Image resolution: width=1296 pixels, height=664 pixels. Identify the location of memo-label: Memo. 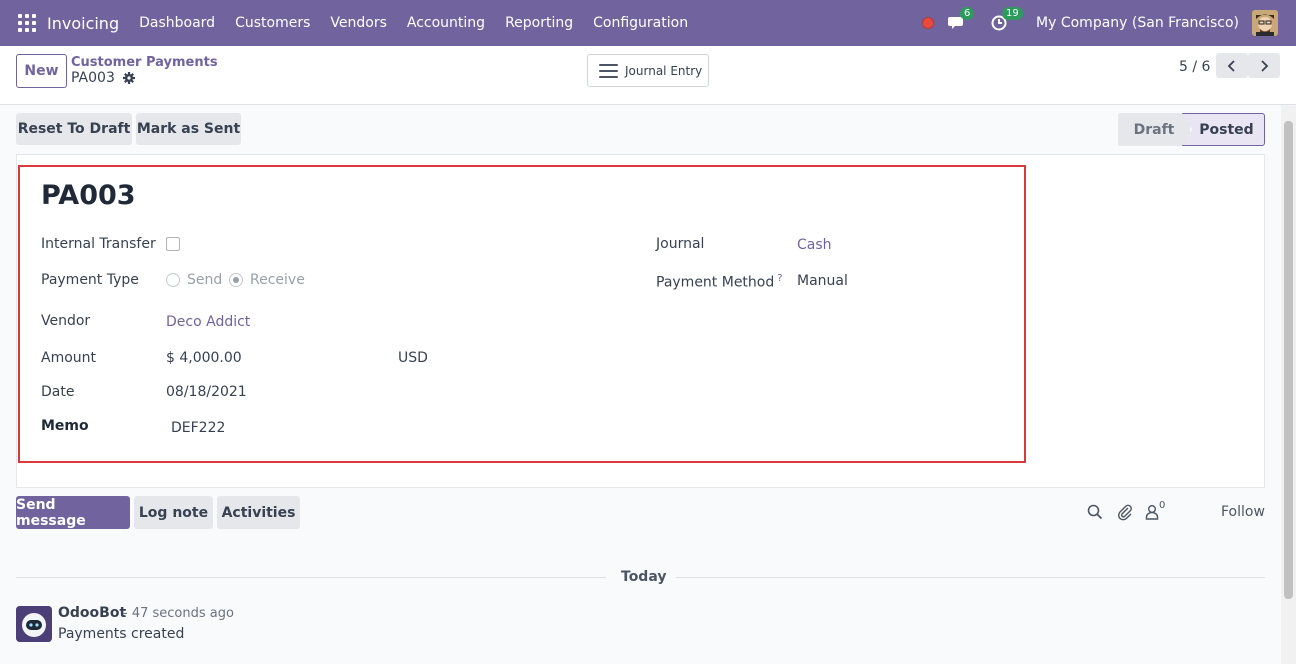
(65, 426).